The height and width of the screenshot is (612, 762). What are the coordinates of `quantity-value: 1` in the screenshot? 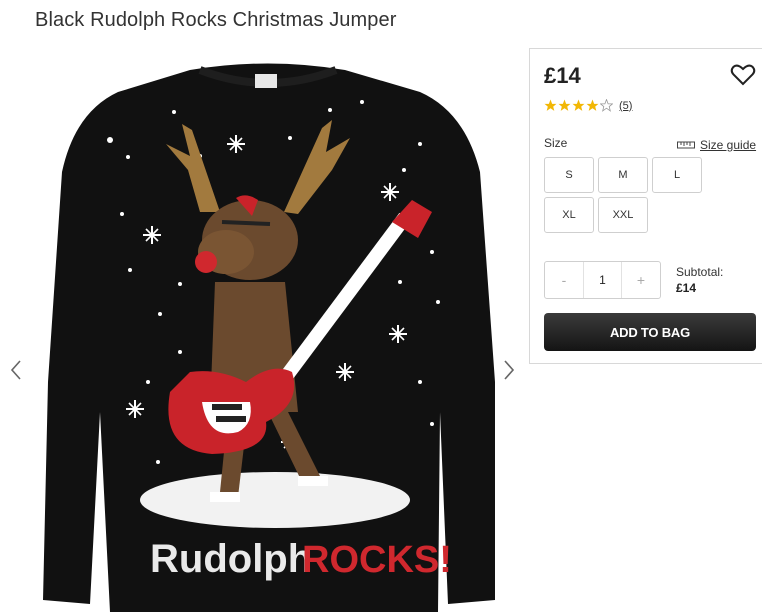 It's located at (602, 280).